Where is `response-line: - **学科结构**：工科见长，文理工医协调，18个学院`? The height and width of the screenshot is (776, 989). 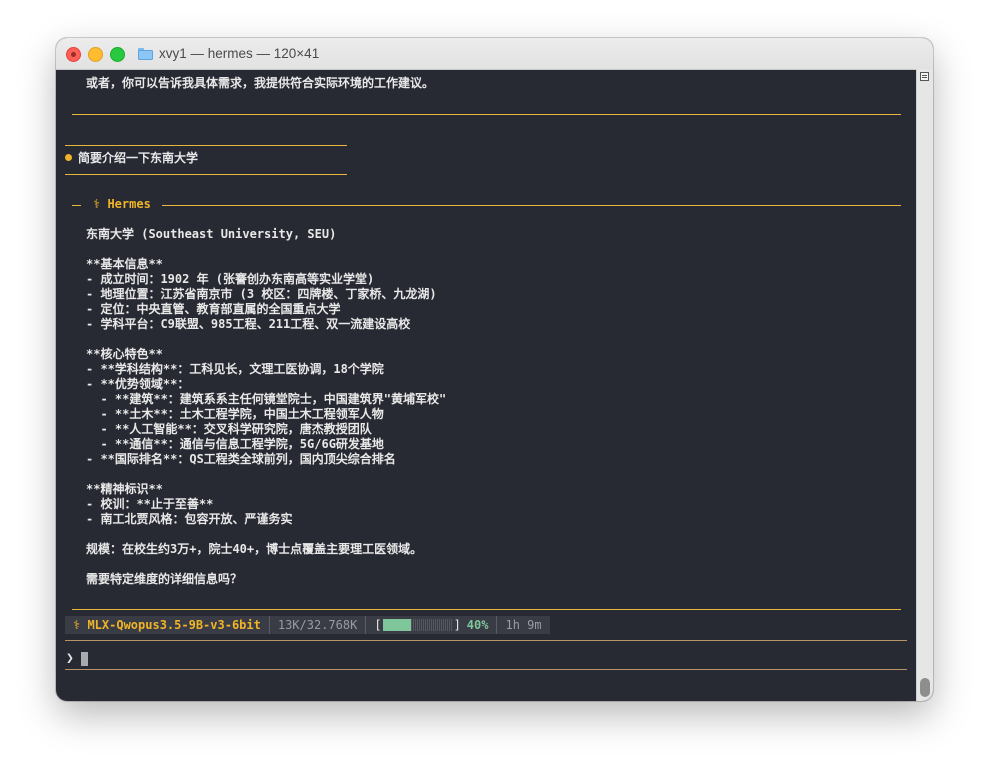 response-line: - **学科结构**：工科见长，文理工医协调，18个学院 is located at coordinates (235, 369).